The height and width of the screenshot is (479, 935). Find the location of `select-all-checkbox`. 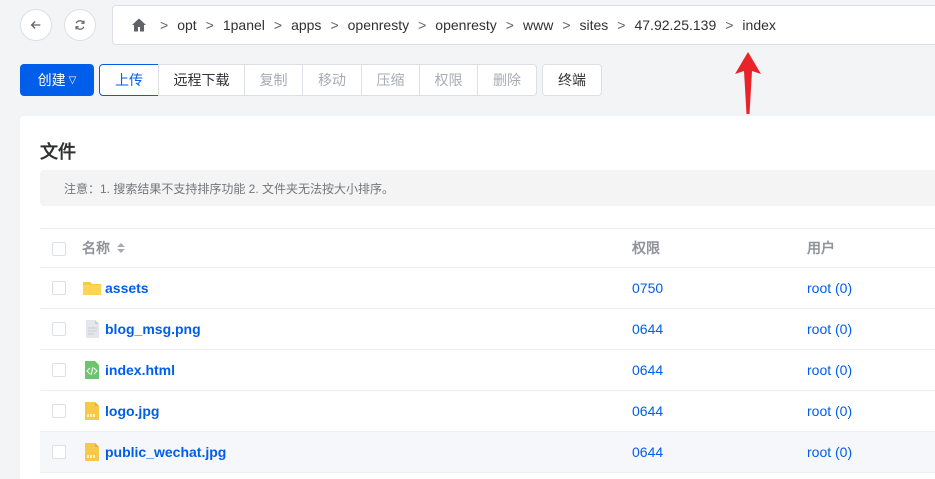

select-all-checkbox is located at coordinates (59, 249).